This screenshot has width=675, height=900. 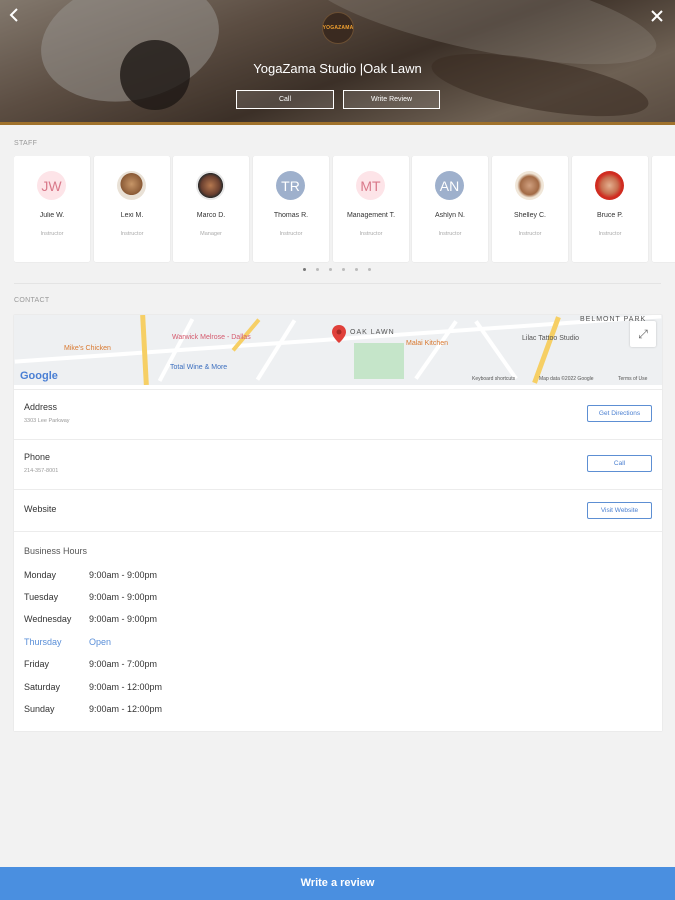 I want to click on hours-day: Sunday, so click(x=39, y=709).